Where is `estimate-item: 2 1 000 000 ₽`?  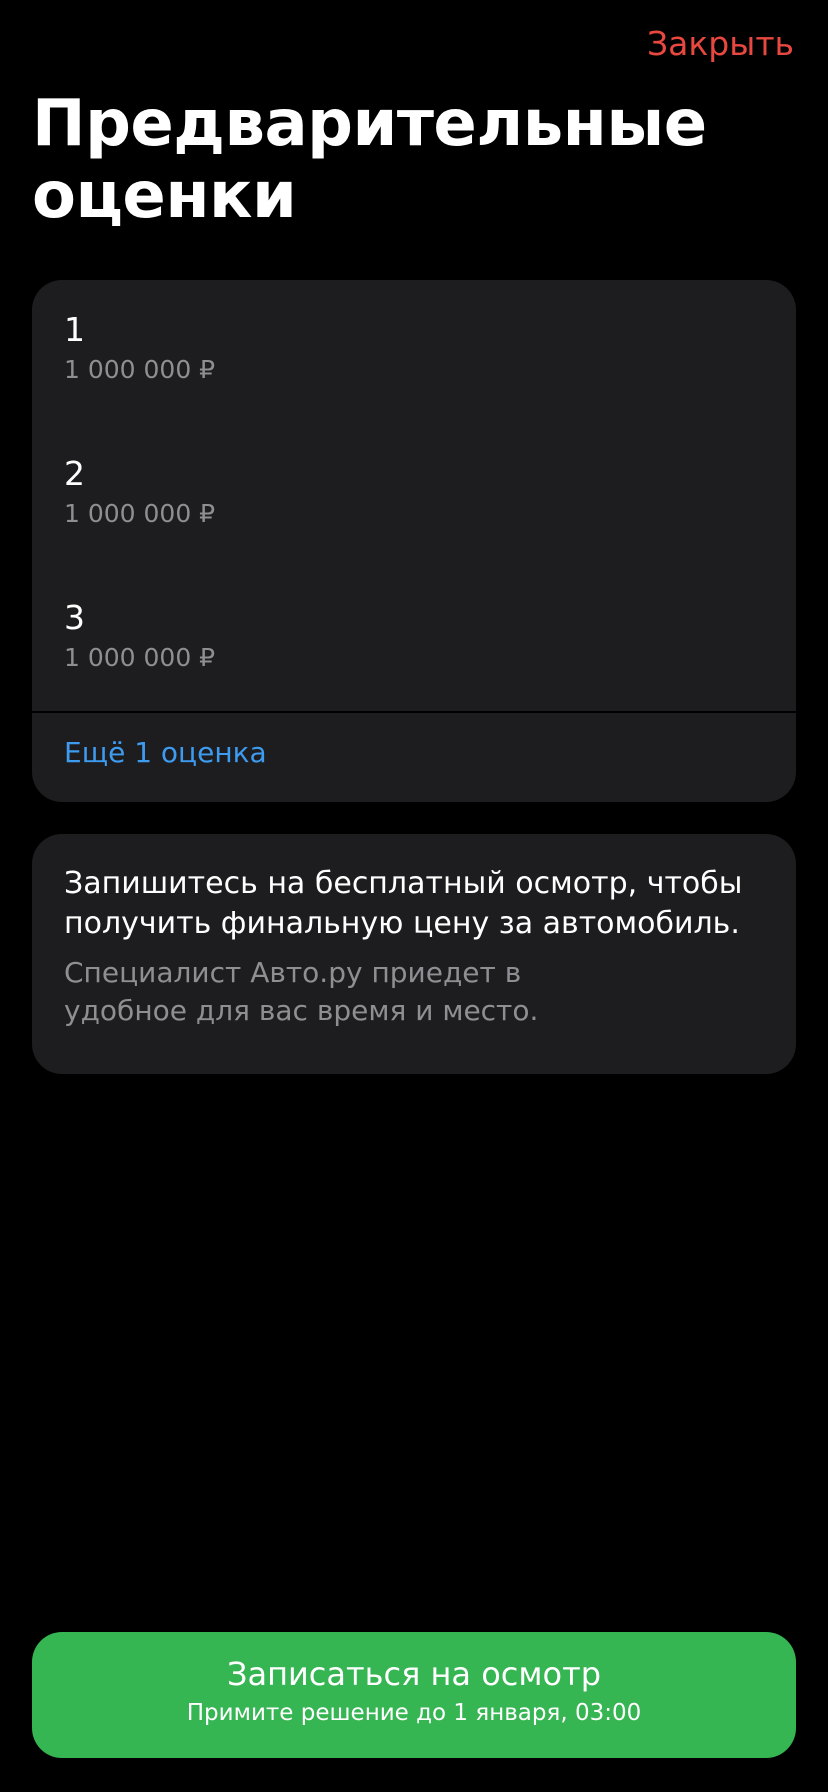 estimate-item: 2 1 000 000 ₽ is located at coordinates (404, 492).